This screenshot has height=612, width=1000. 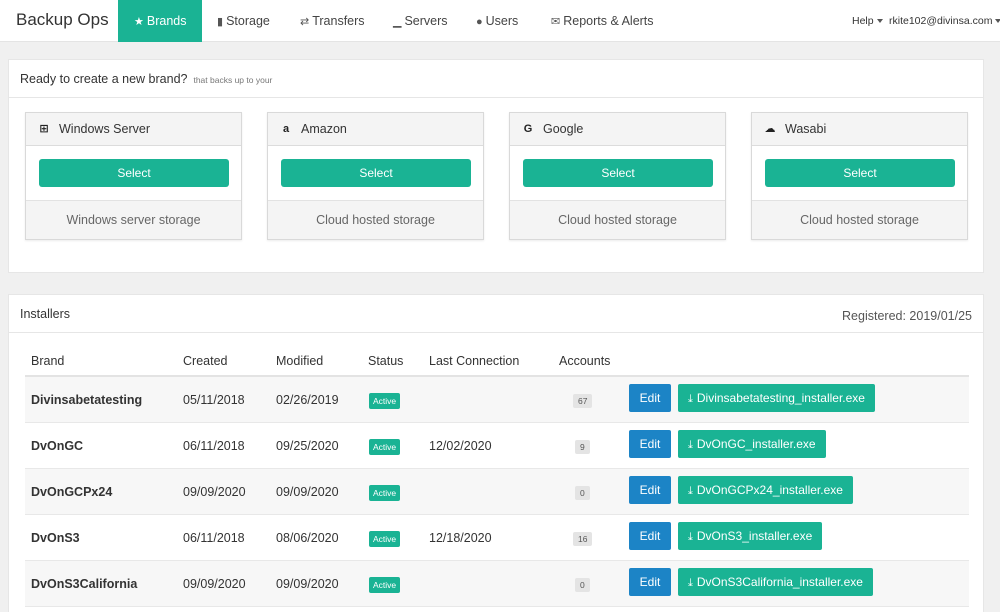 I want to click on nav-item-label: Users, so click(x=502, y=21).